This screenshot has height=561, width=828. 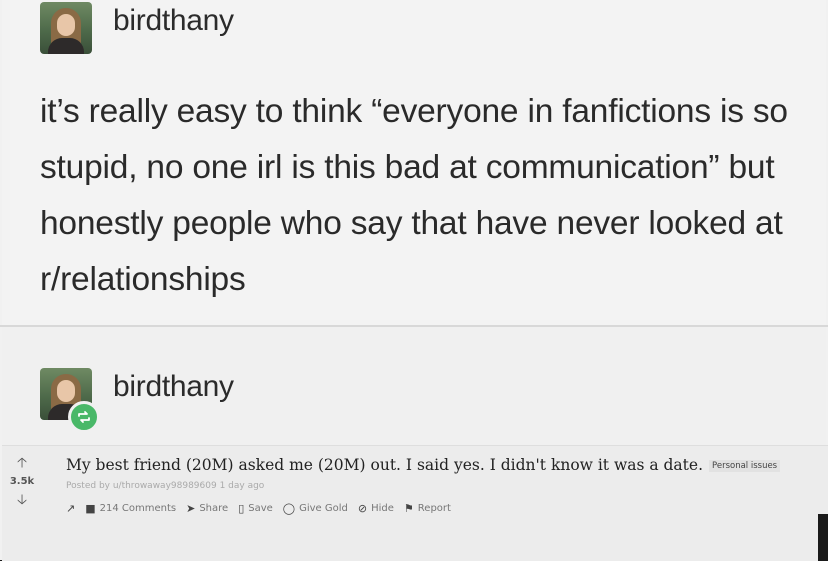 I want to click on give-gold-button: ◯ Give Gold, so click(x=315, y=508).